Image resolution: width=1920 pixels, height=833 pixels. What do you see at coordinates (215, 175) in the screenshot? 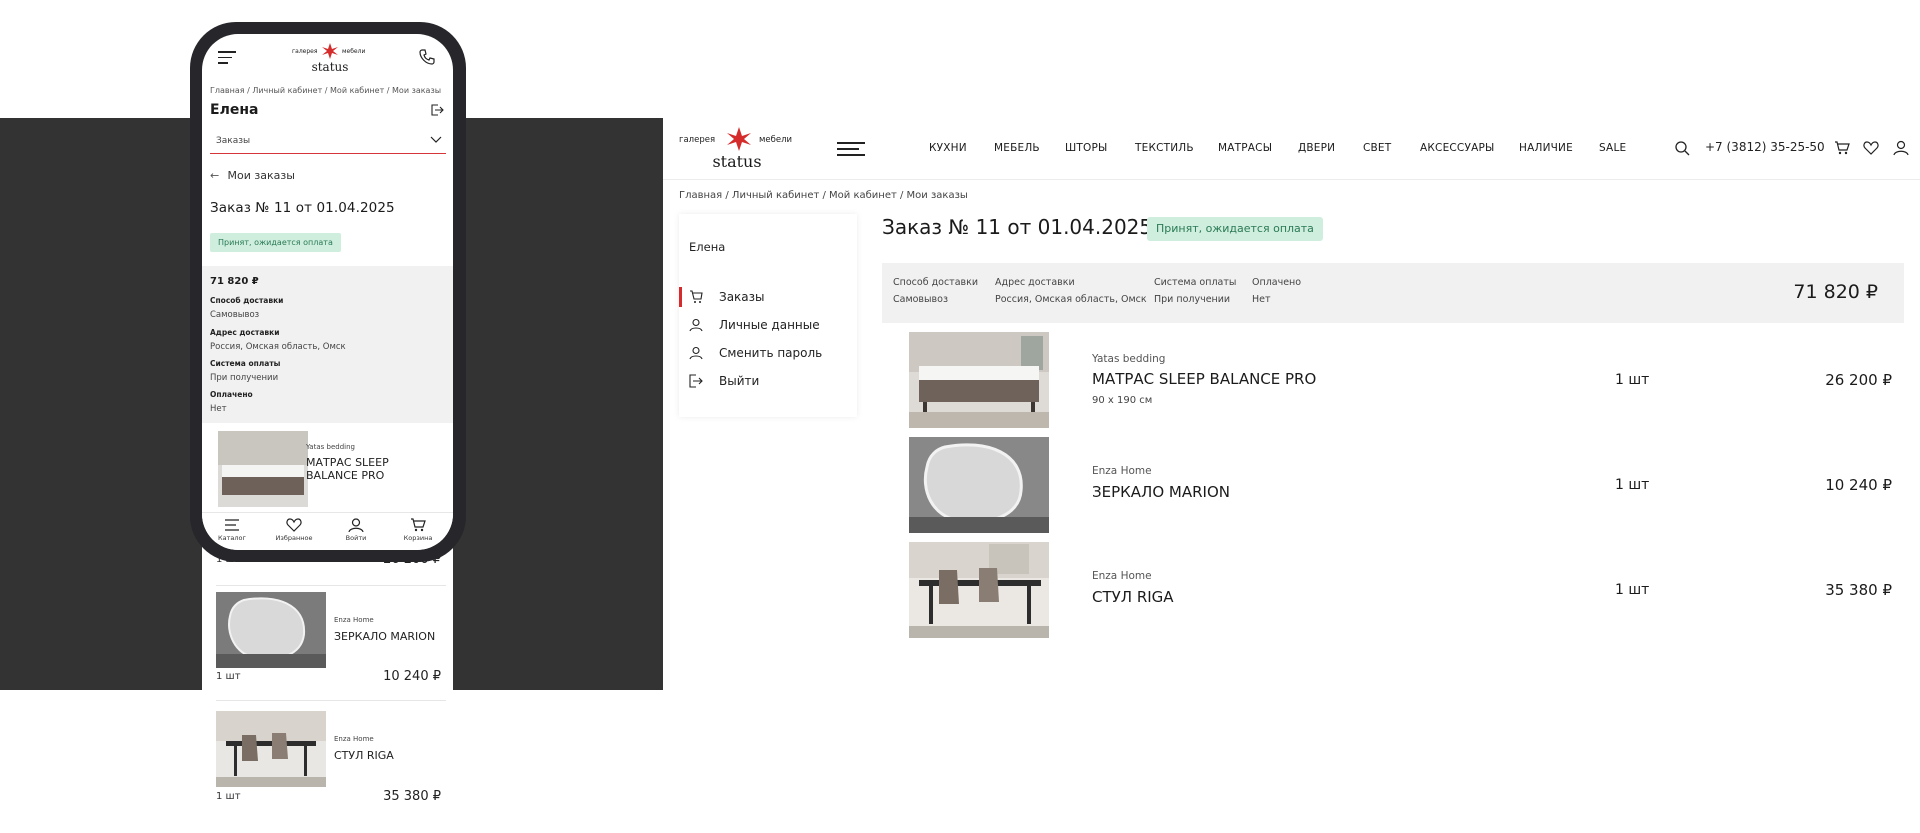
I see `arrow-left-icon: ←` at bounding box center [215, 175].